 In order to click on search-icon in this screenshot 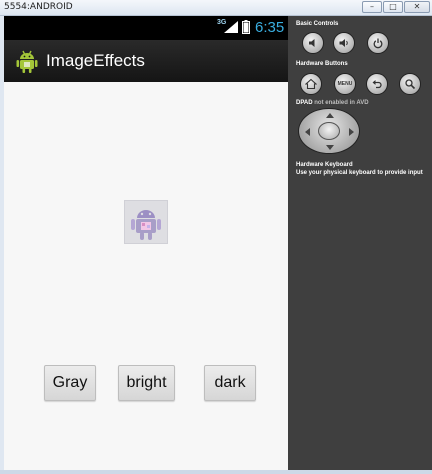, I will do `click(410, 84)`.